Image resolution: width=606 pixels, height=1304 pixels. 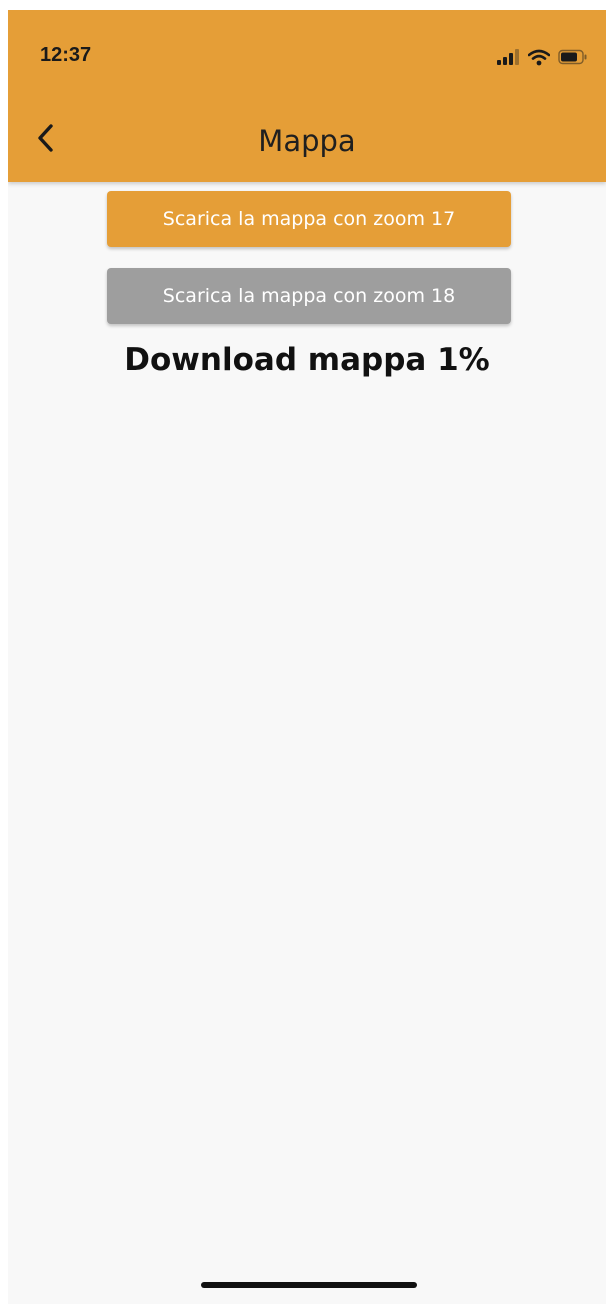 I want to click on wifi-icon, so click(x=539, y=57).